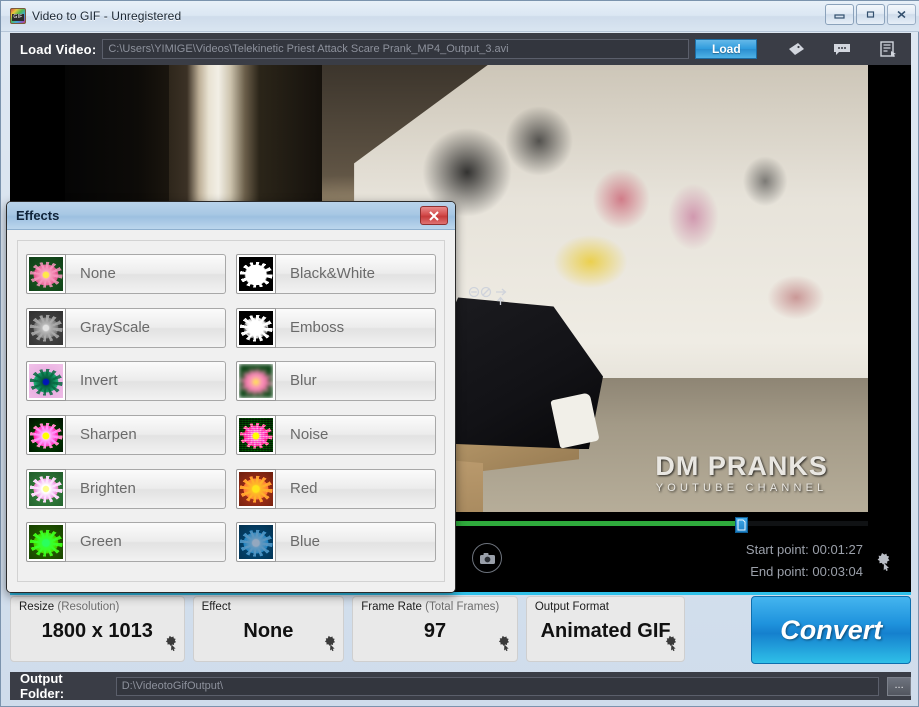  Describe the element at coordinates (670, 646) in the screenshot. I see `output-format-gear-icon` at that location.